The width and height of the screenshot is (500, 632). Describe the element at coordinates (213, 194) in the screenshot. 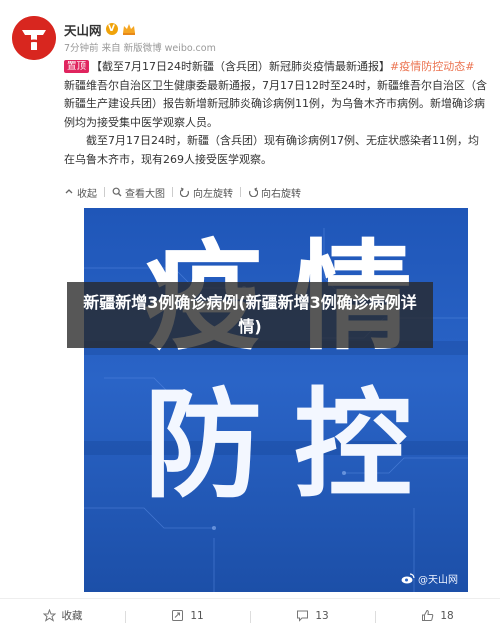

I see `rotate-left-label: 向左旋转` at that location.